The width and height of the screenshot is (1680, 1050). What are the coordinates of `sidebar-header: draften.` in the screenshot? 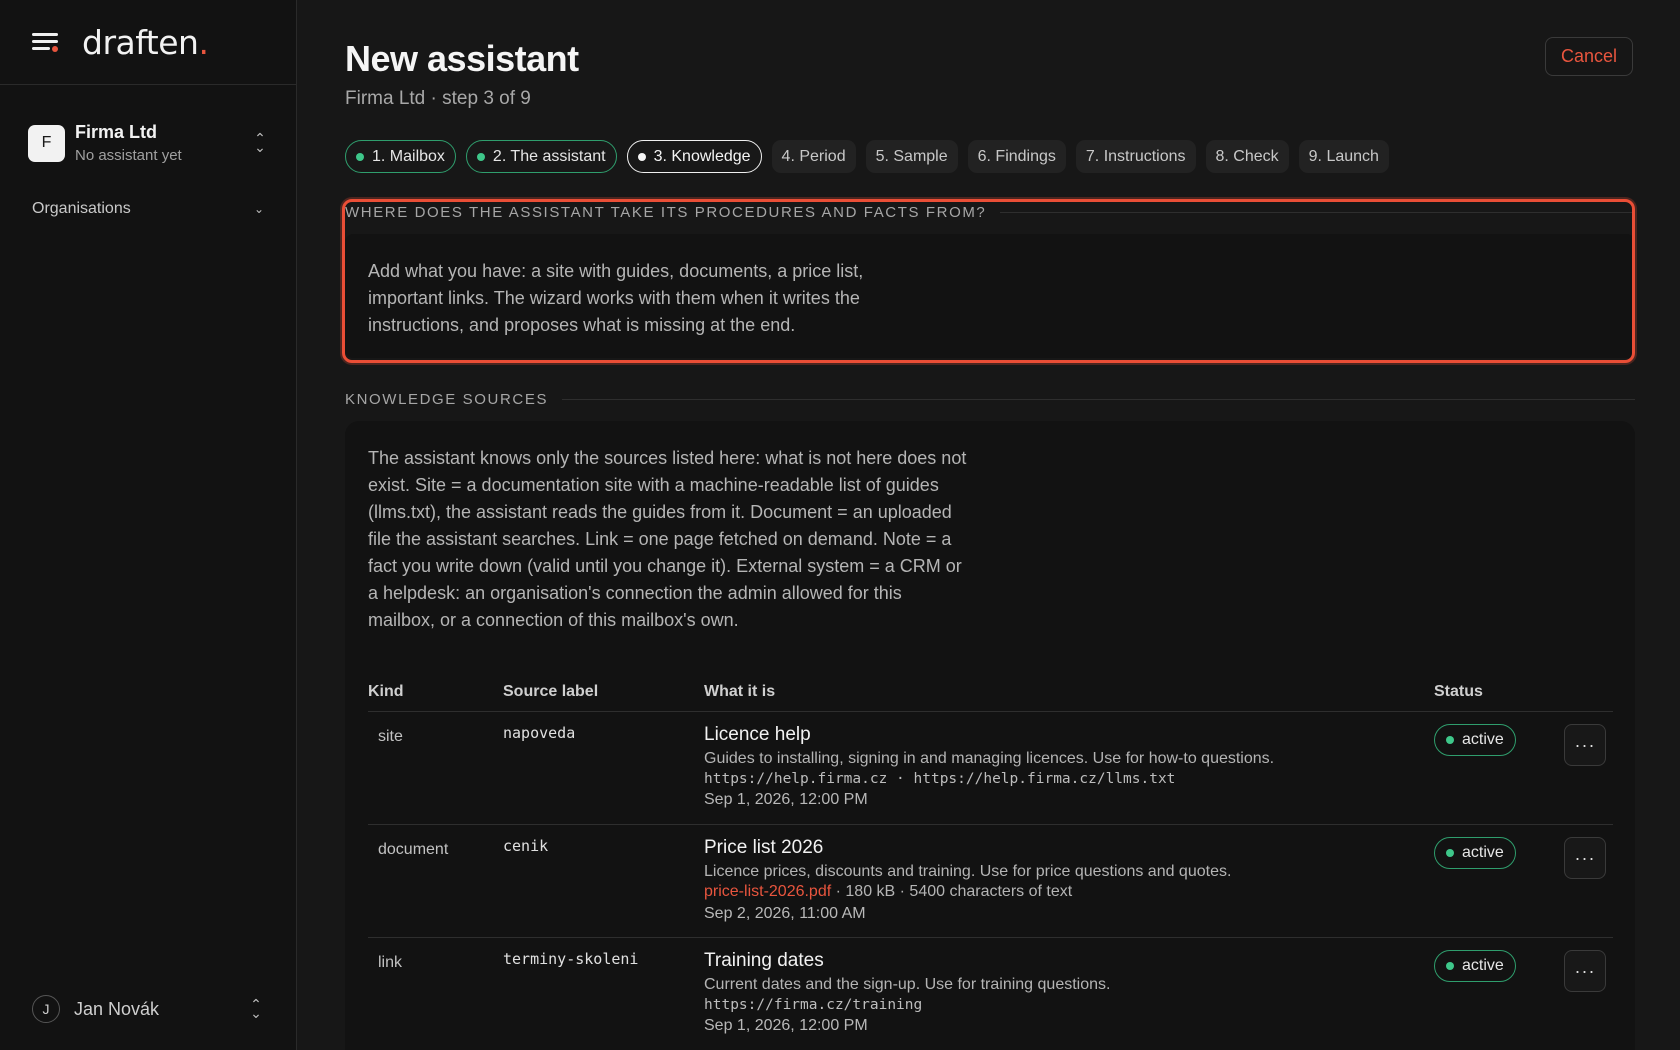 It's located at (148, 42).